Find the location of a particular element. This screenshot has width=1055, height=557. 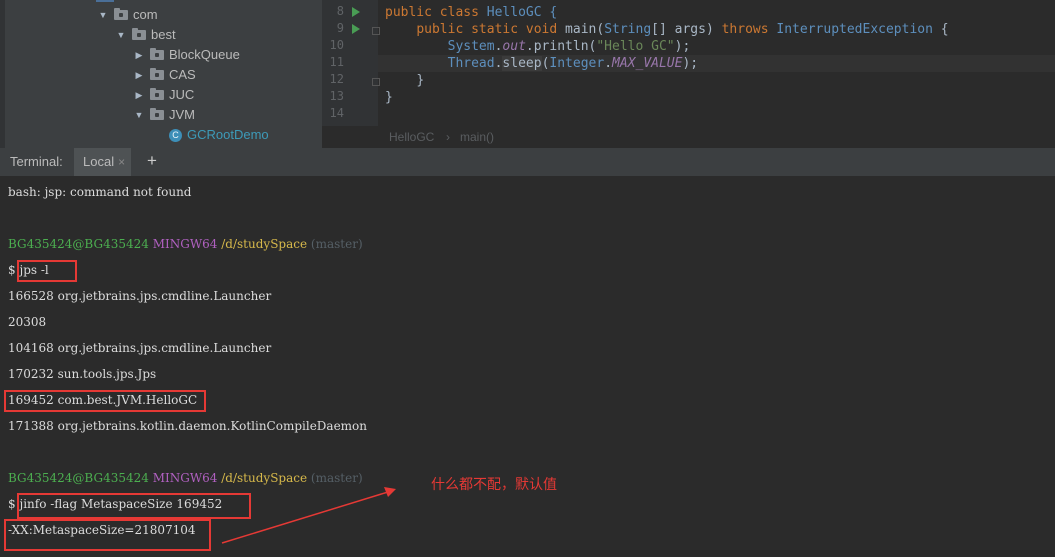

editor-gutter: 8 9 10 11 12 13 14 is located at coordinates (351, 63).